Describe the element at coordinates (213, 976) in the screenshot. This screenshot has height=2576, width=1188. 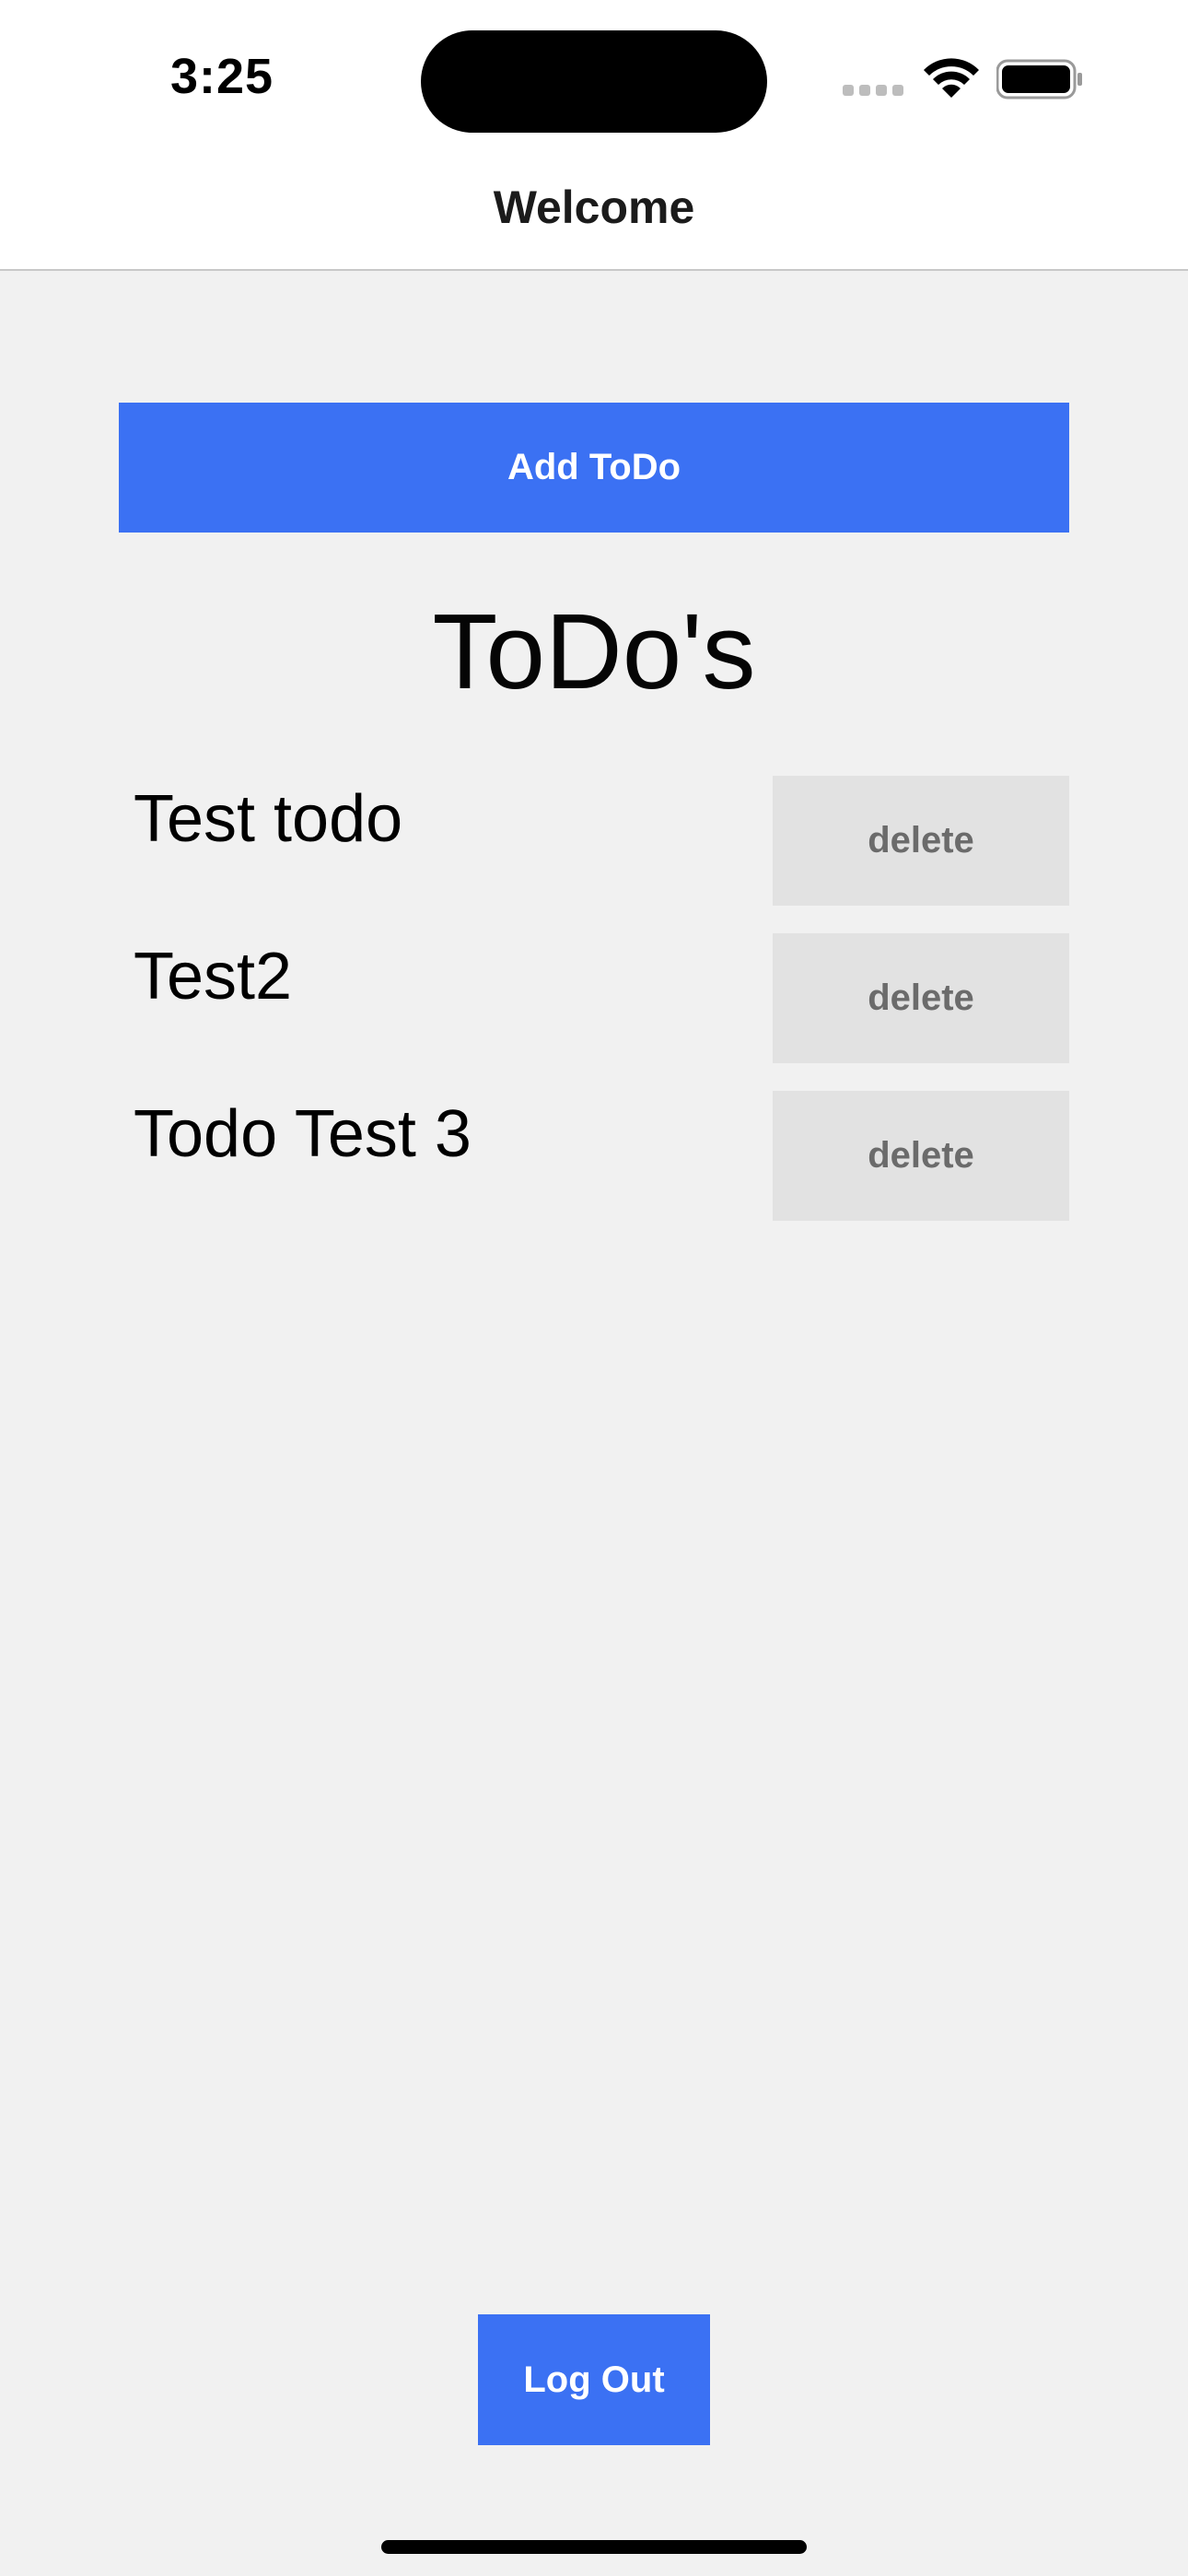
I see `todo-item-text: Test2` at that location.